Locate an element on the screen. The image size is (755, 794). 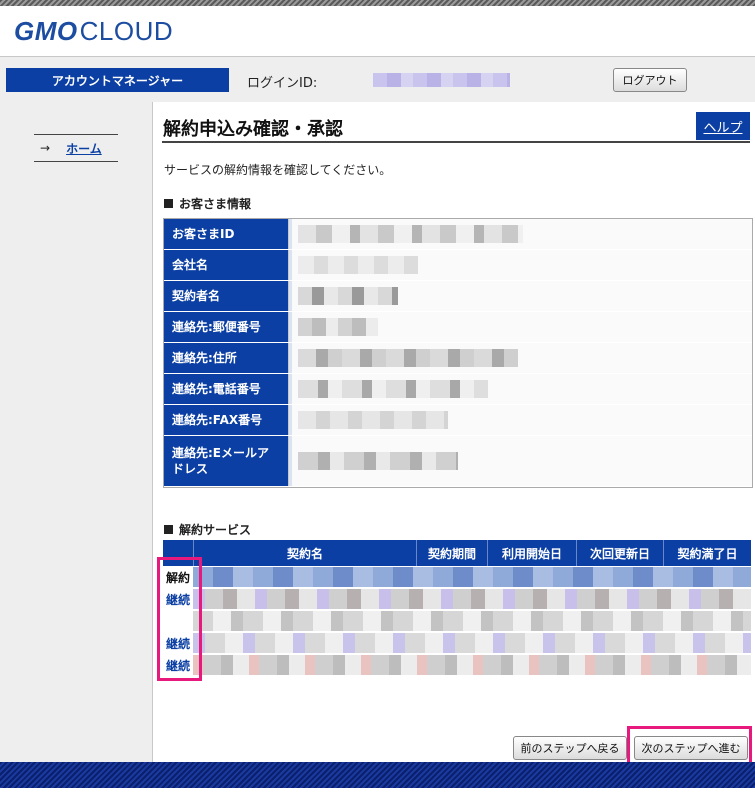
field-label: お客さまID is located at coordinates (226, 234).